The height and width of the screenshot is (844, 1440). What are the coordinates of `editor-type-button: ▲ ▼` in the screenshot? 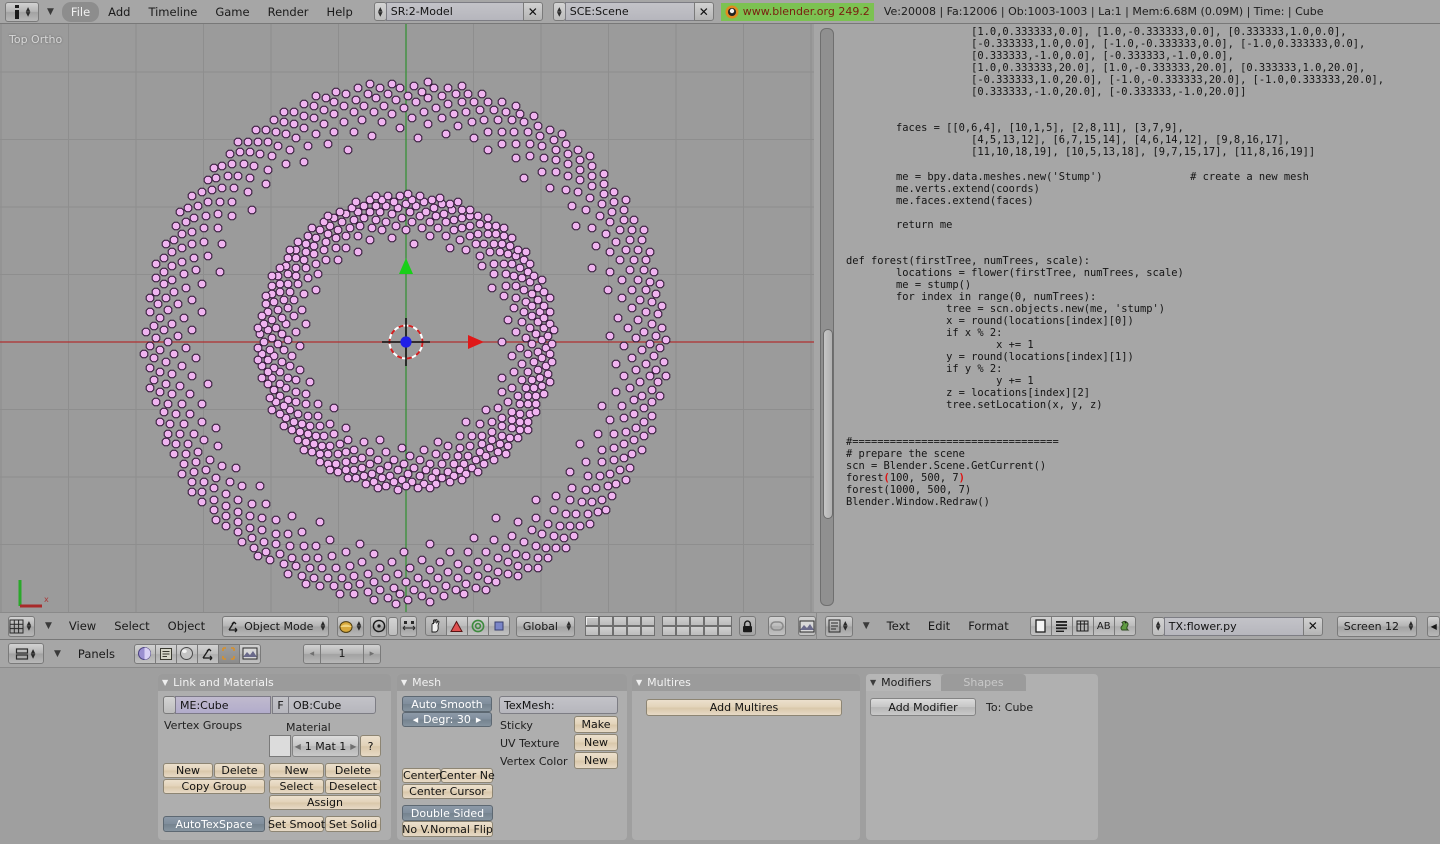 It's located at (21, 626).